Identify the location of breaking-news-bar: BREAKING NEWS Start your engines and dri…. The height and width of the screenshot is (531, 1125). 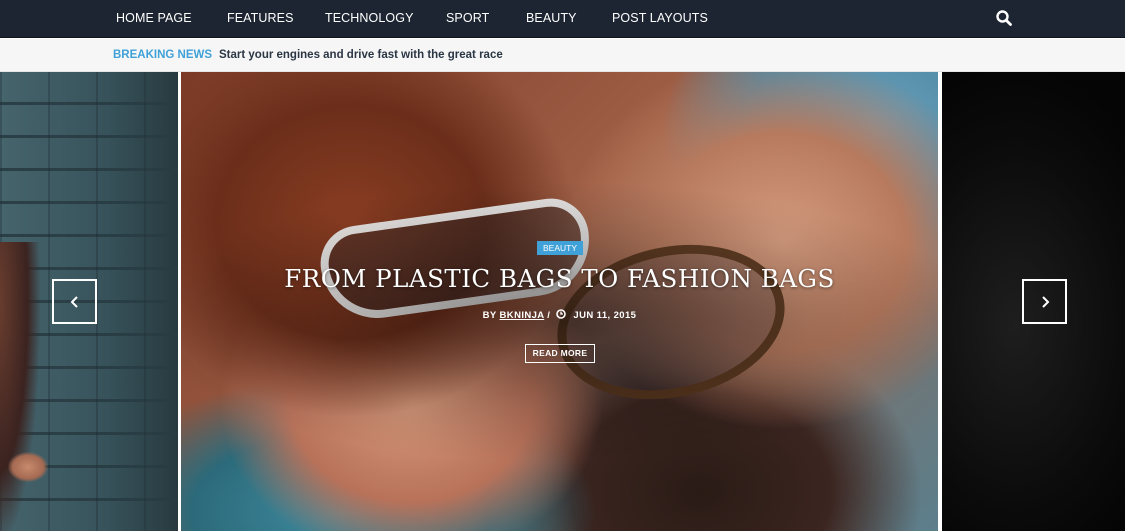
(562, 55).